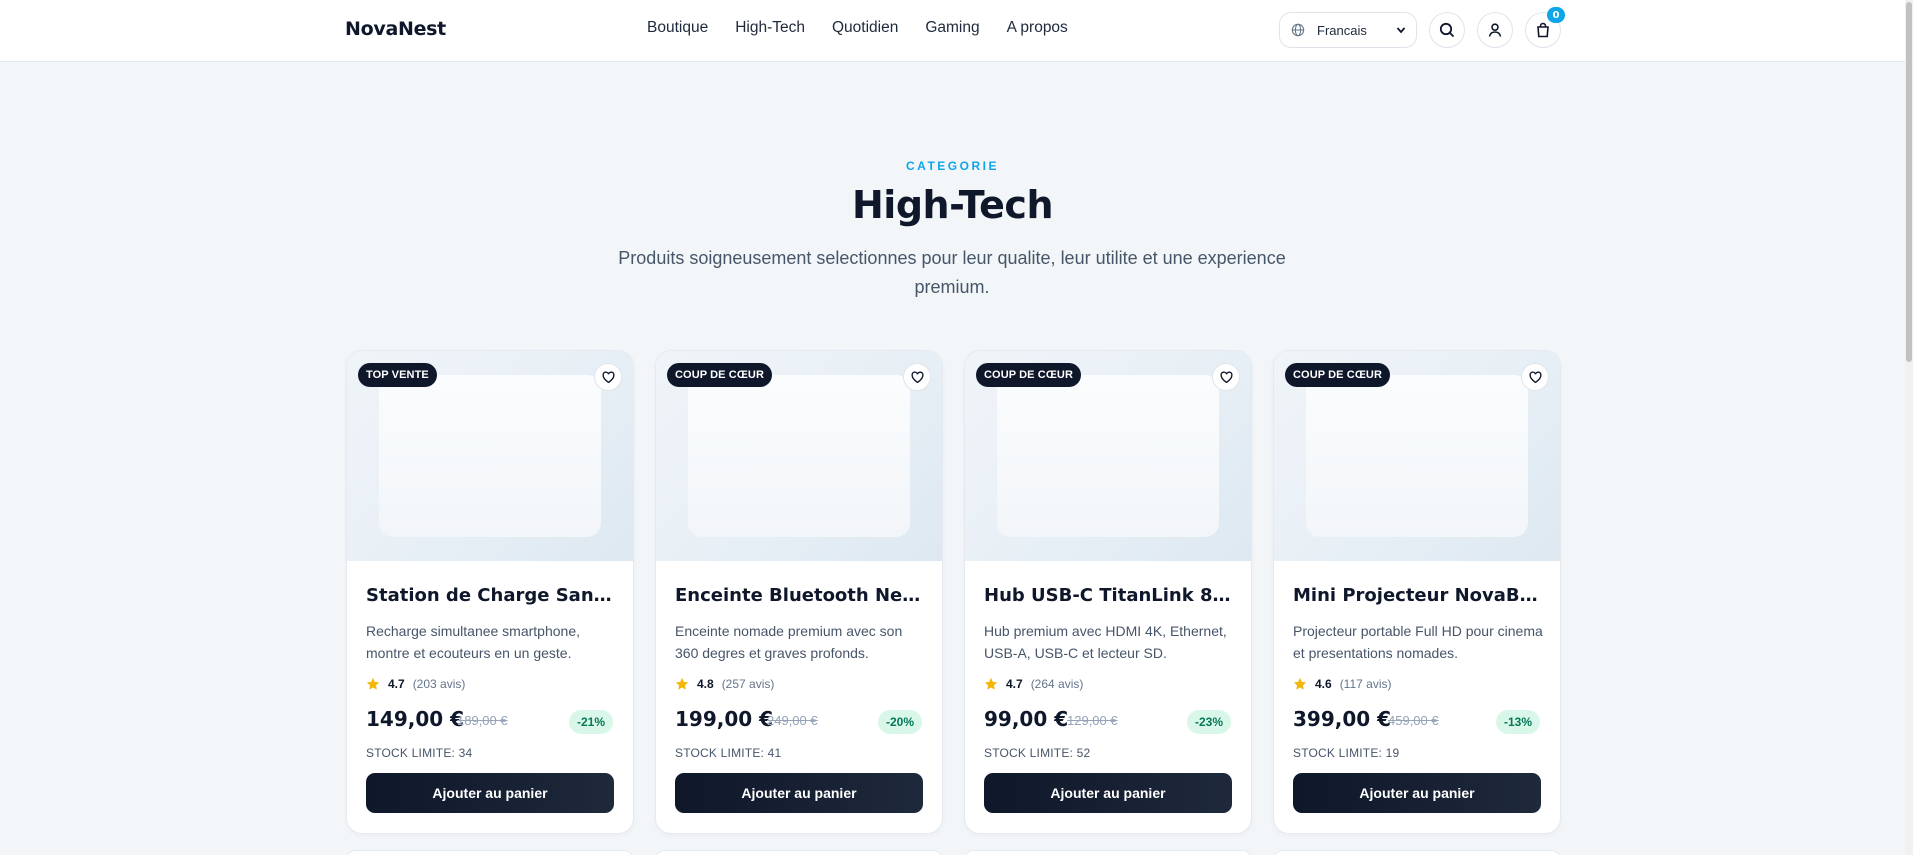 The height and width of the screenshot is (855, 1913). I want to click on product-rating: 4.6 (117 avis), so click(1342, 684).